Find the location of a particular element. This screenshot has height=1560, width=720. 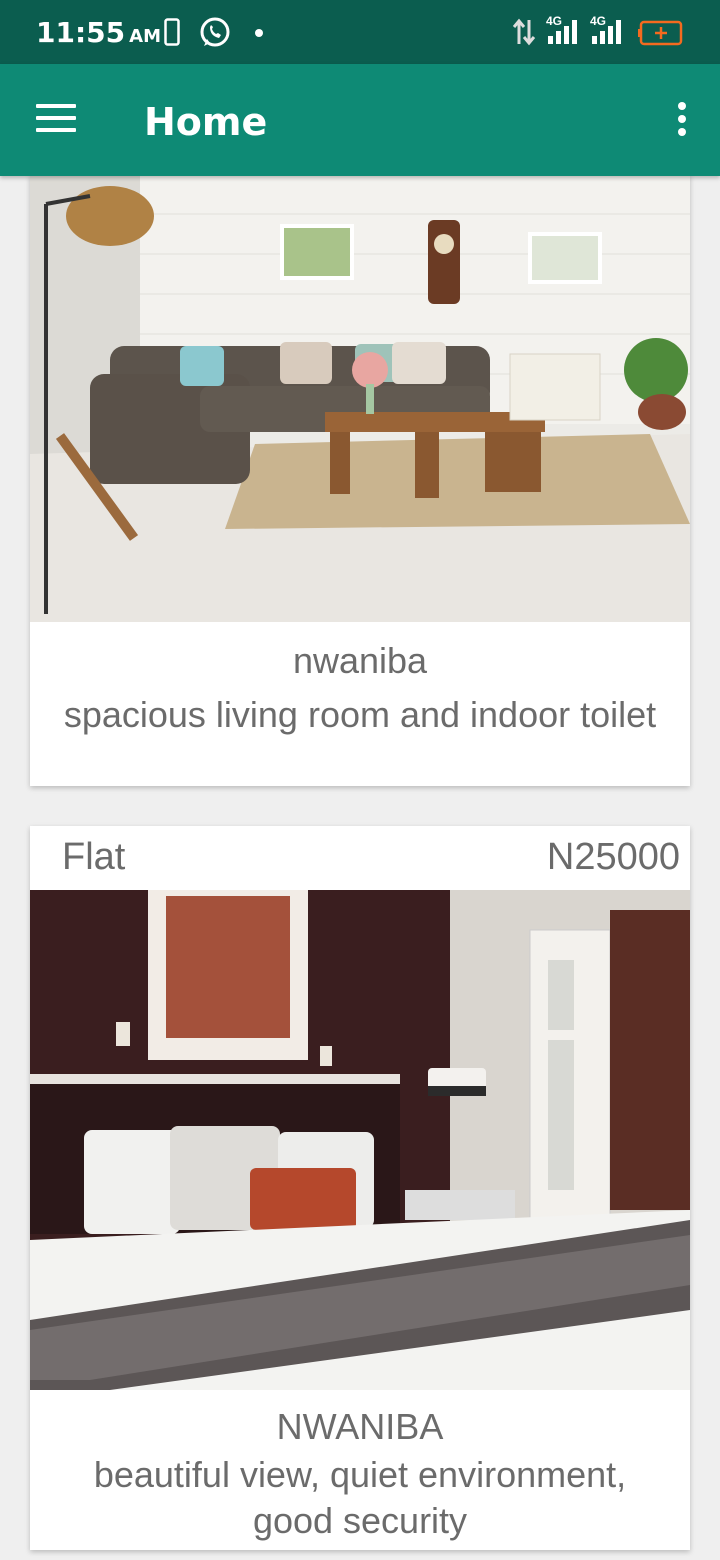

page-title: Home is located at coordinates (206, 122).